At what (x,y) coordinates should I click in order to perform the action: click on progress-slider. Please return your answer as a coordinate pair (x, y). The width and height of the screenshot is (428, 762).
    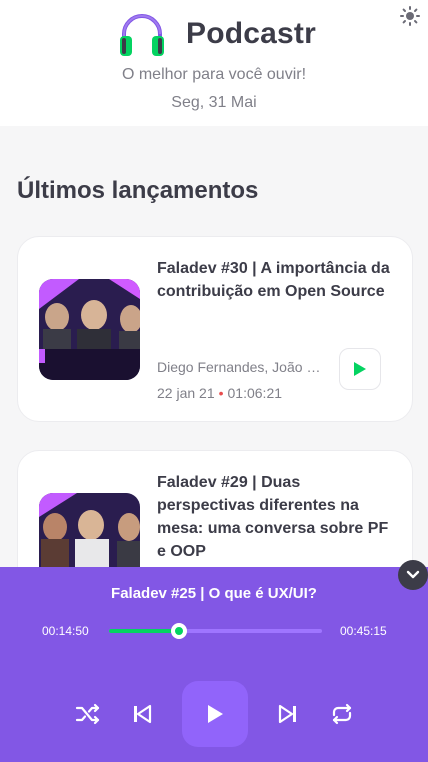
    Looking at the image, I should click on (215, 631).